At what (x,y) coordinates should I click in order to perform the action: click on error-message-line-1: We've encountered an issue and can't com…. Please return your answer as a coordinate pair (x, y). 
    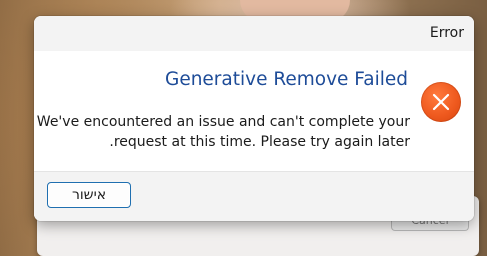
    Looking at the image, I should click on (223, 122).